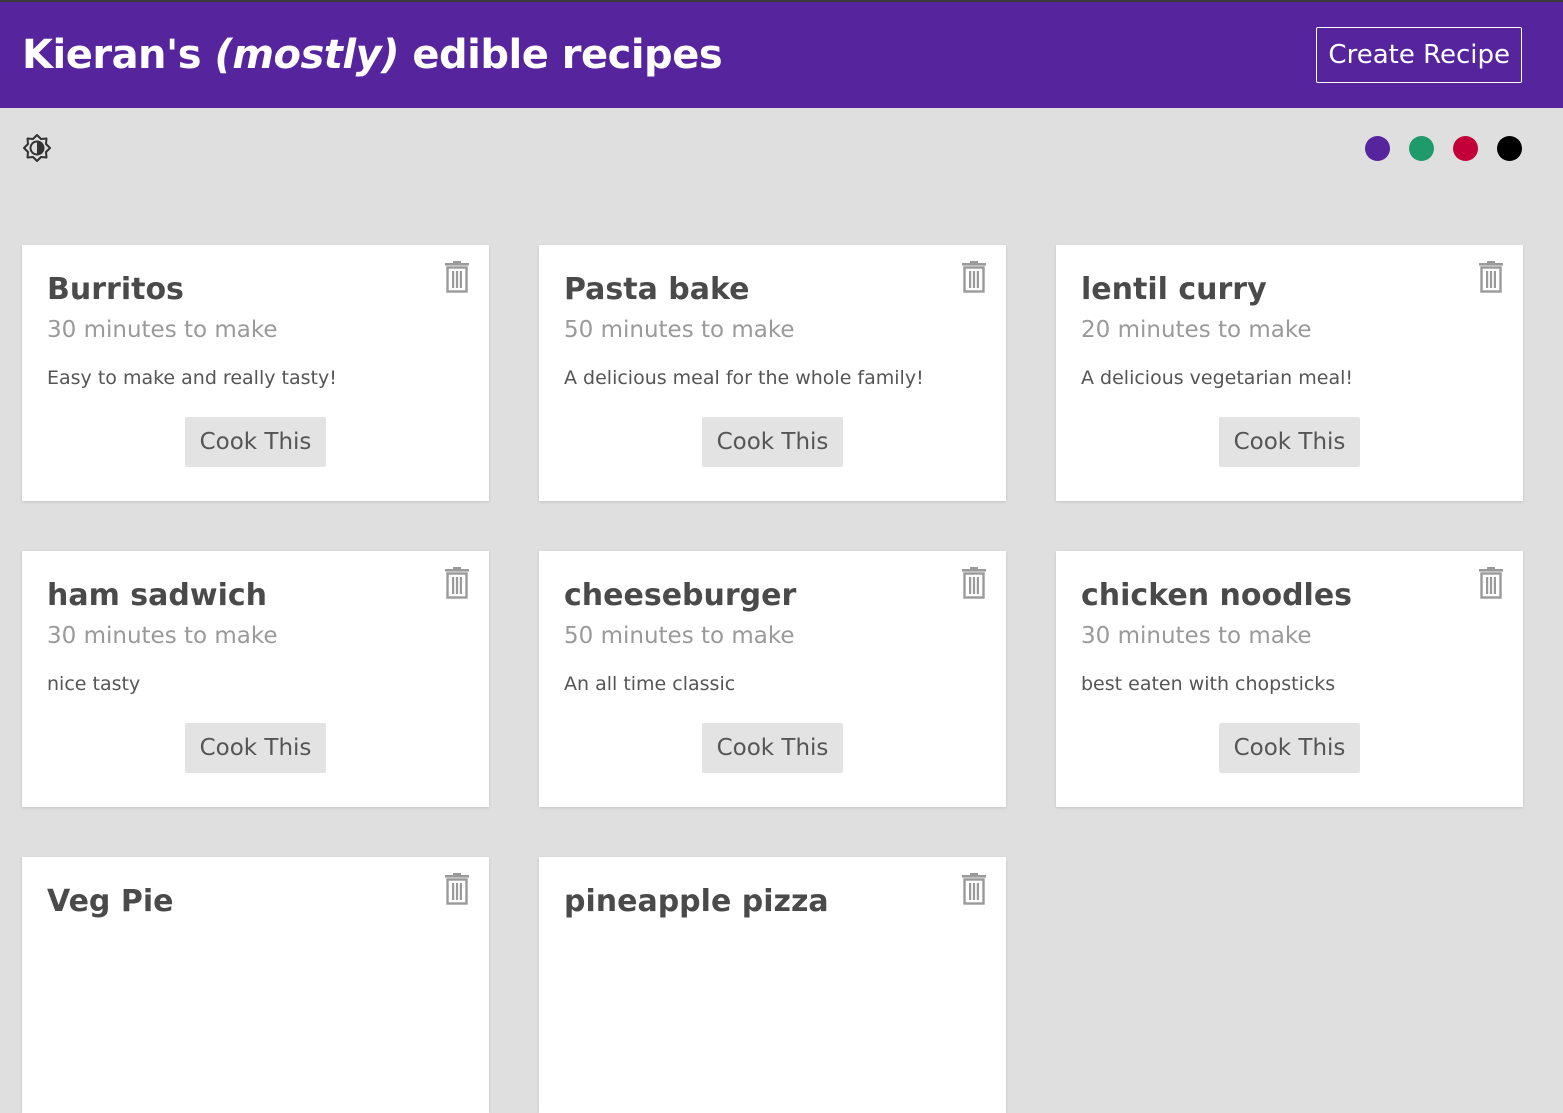 This screenshot has width=1563, height=1113. Describe the element at coordinates (157, 595) in the screenshot. I see `recipe-title: ham sadwich` at that location.